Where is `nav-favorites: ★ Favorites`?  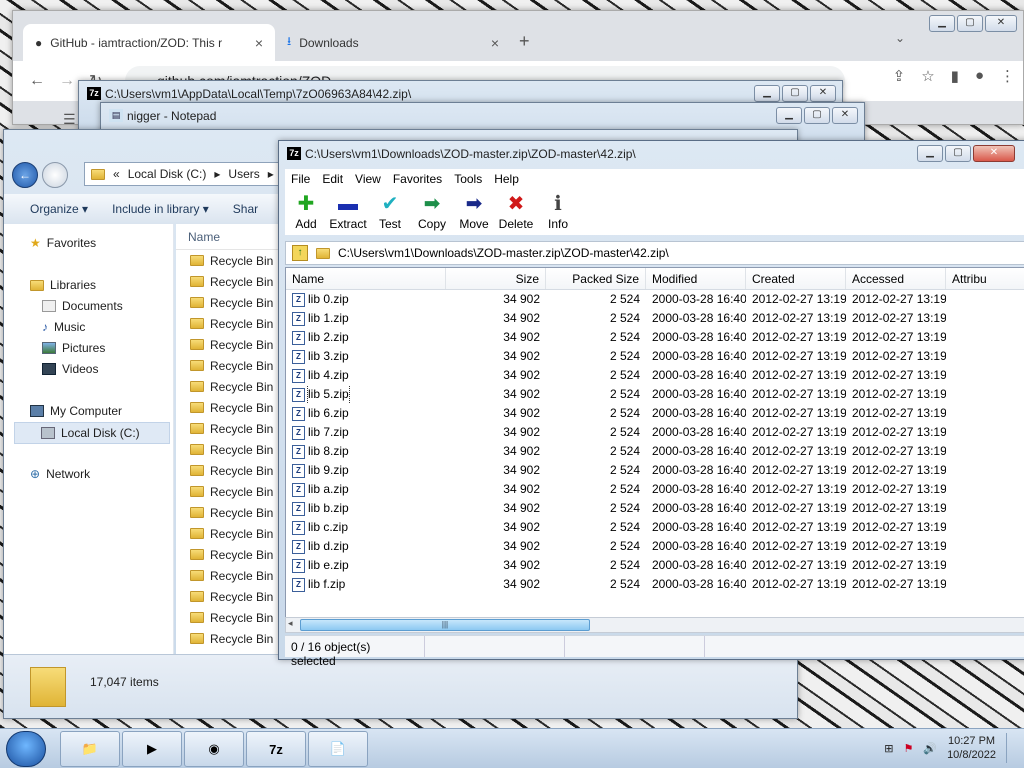 nav-favorites: ★ Favorites is located at coordinates (63, 243).